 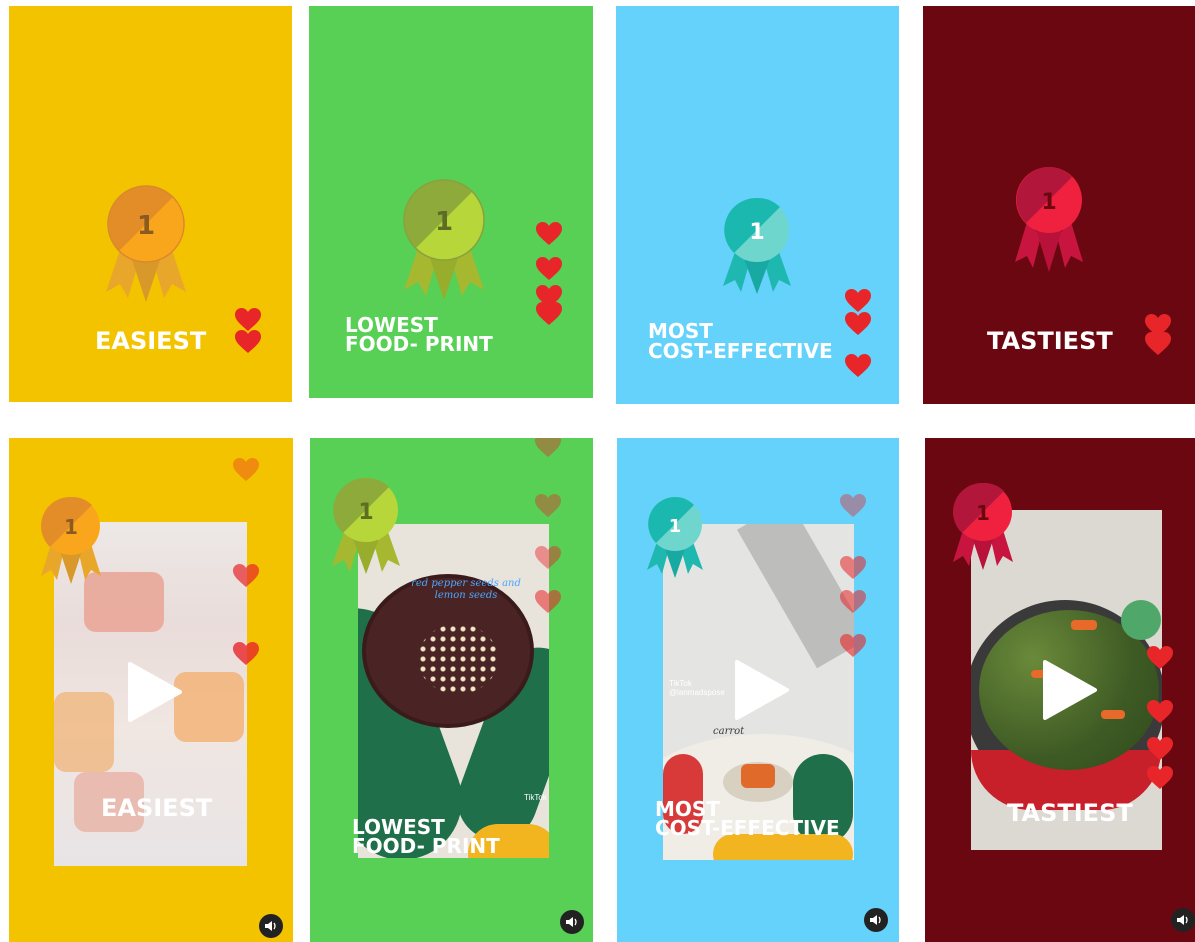 What do you see at coordinates (758, 776) in the screenshot?
I see `carrot` at bounding box center [758, 776].